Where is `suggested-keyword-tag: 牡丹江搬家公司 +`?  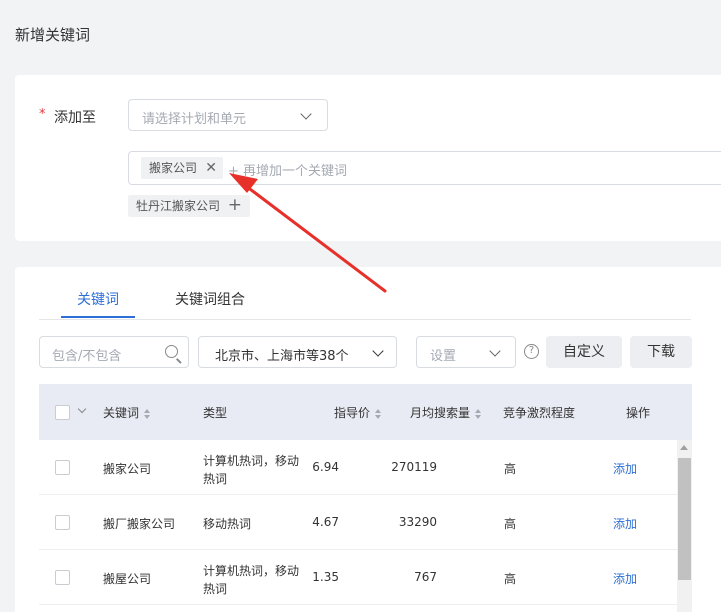
suggested-keyword-tag: 牡丹江搬家公司 + is located at coordinates (189, 206).